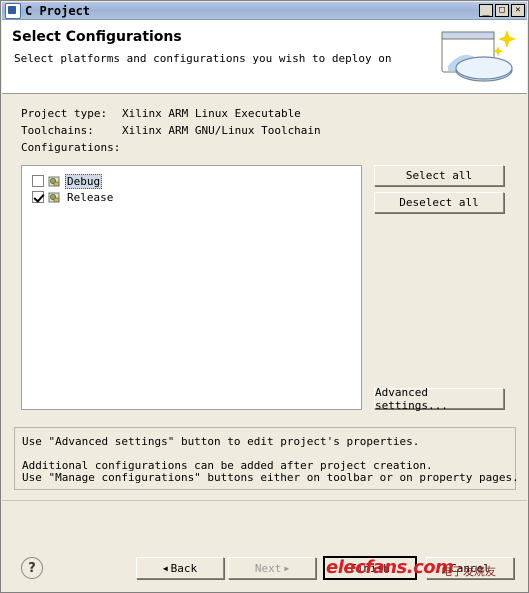 The height and width of the screenshot is (593, 529). Describe the element at coordinates (191, 181) in the screenshot. I see `list-item: Debug` at that location.